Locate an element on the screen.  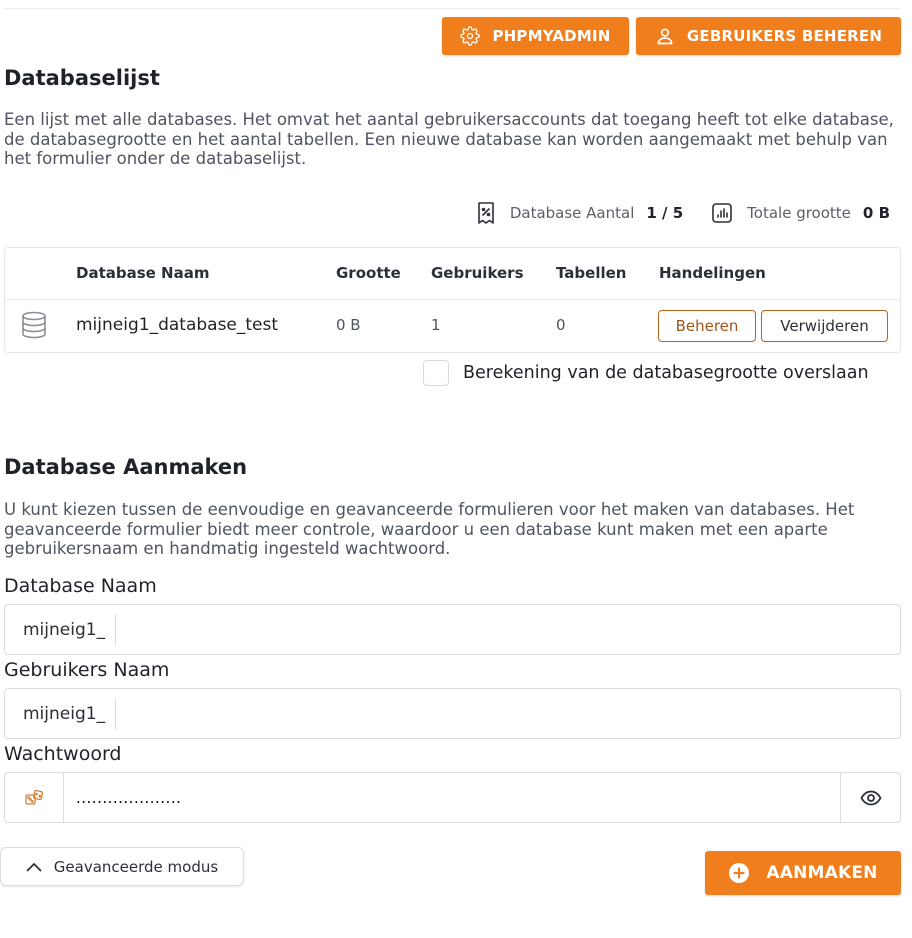
create-database-label: AANMAKEN is located at coordinates (822, 873).